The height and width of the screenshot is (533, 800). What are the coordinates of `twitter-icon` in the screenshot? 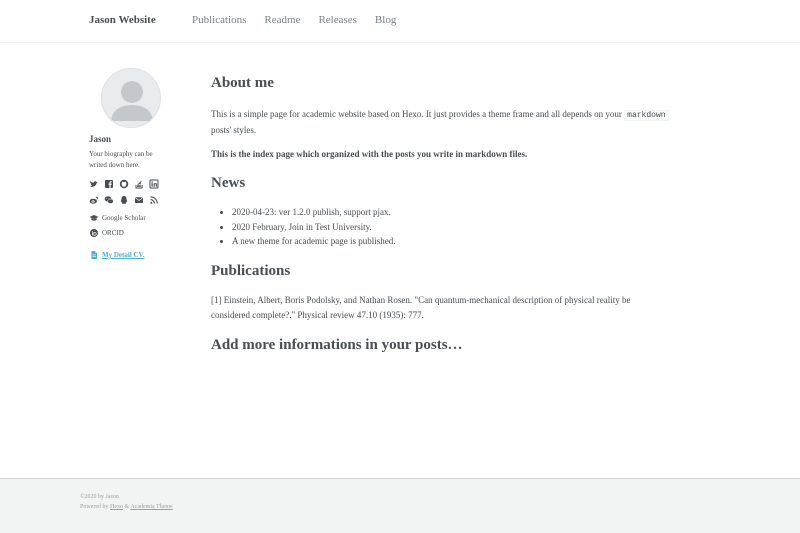 It's located at (94, 184).